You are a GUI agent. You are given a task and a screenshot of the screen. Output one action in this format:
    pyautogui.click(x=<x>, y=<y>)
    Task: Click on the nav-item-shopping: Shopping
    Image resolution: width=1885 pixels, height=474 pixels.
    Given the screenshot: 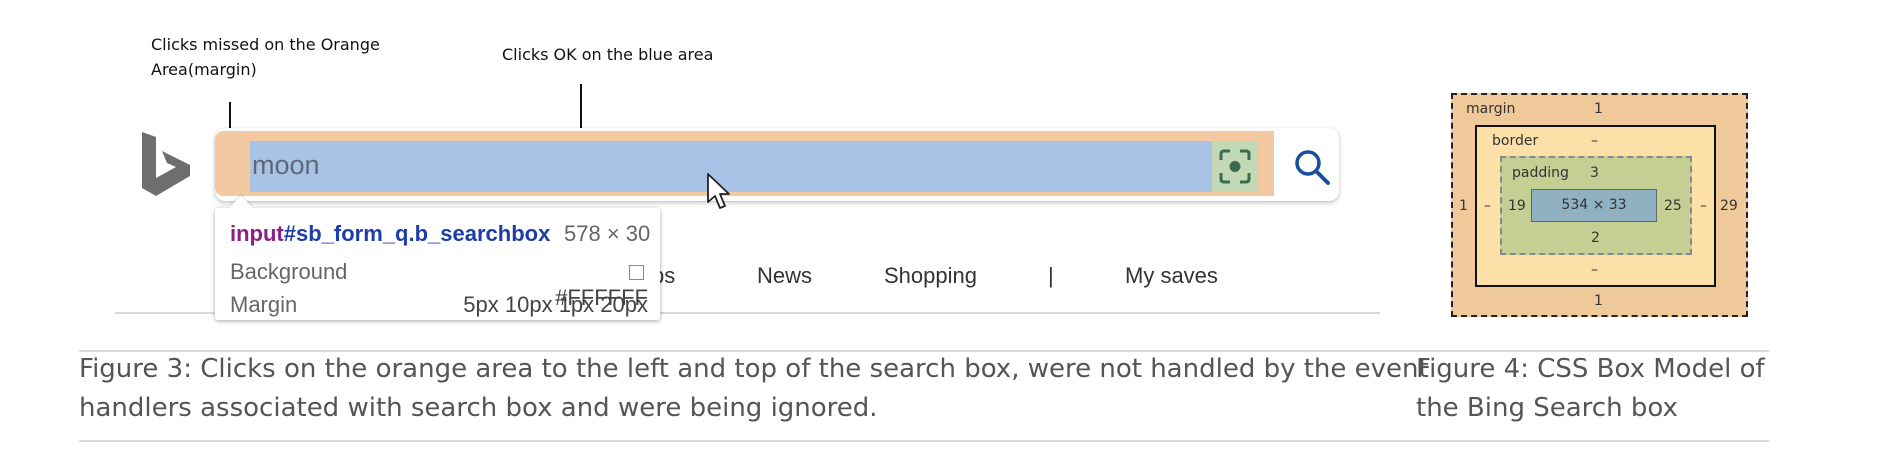 What is the action you would take?
    pyautogui.click(x=930, y=276)
    